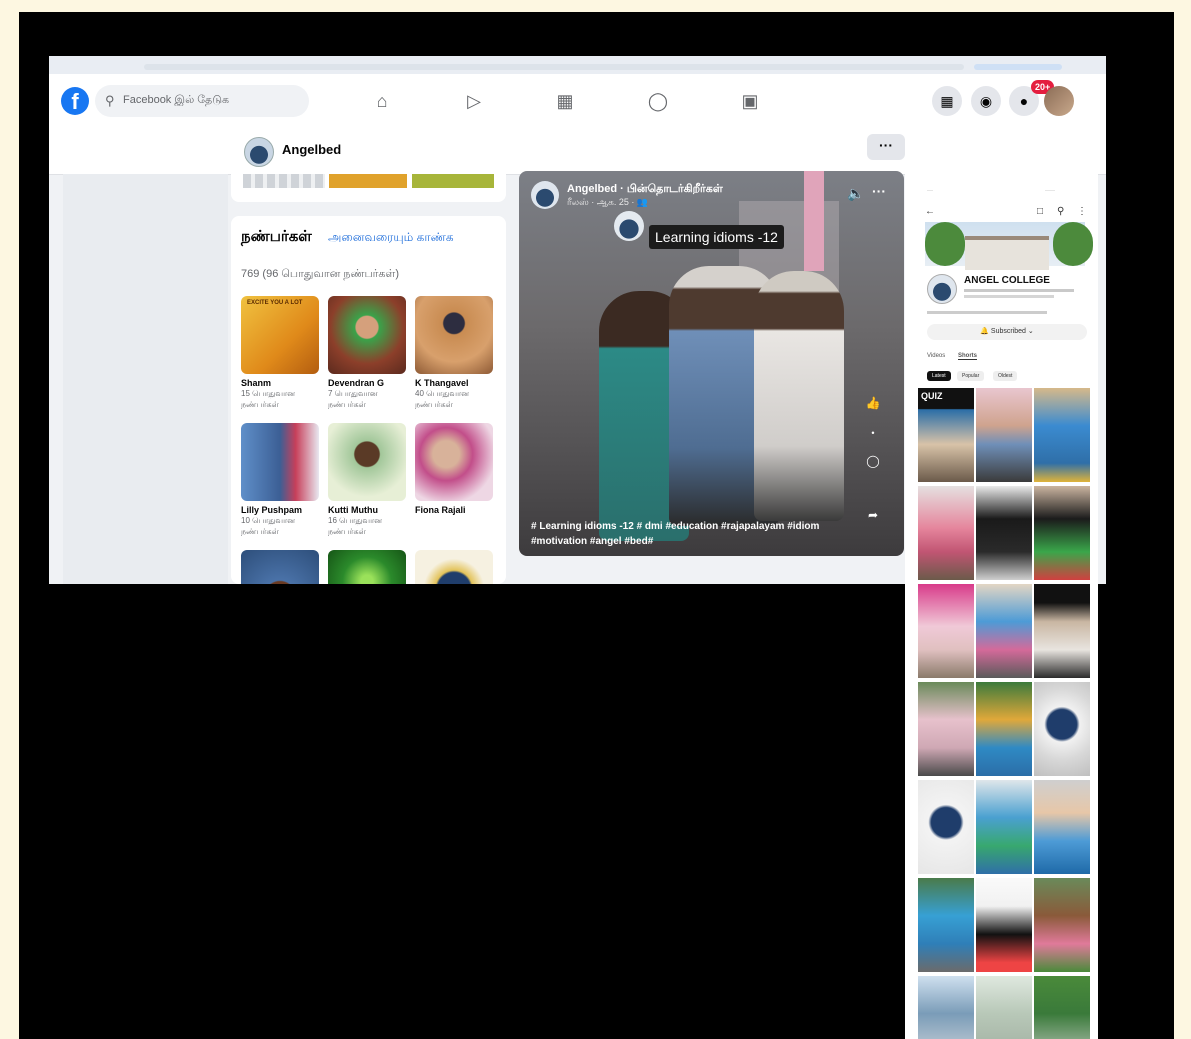 Image resolution: width=1191 pixels, height=1039 pixels. What do you see at coordinates (554, 67) in the screenshot?
I see `address-bar` at bounding box center [554, 67].